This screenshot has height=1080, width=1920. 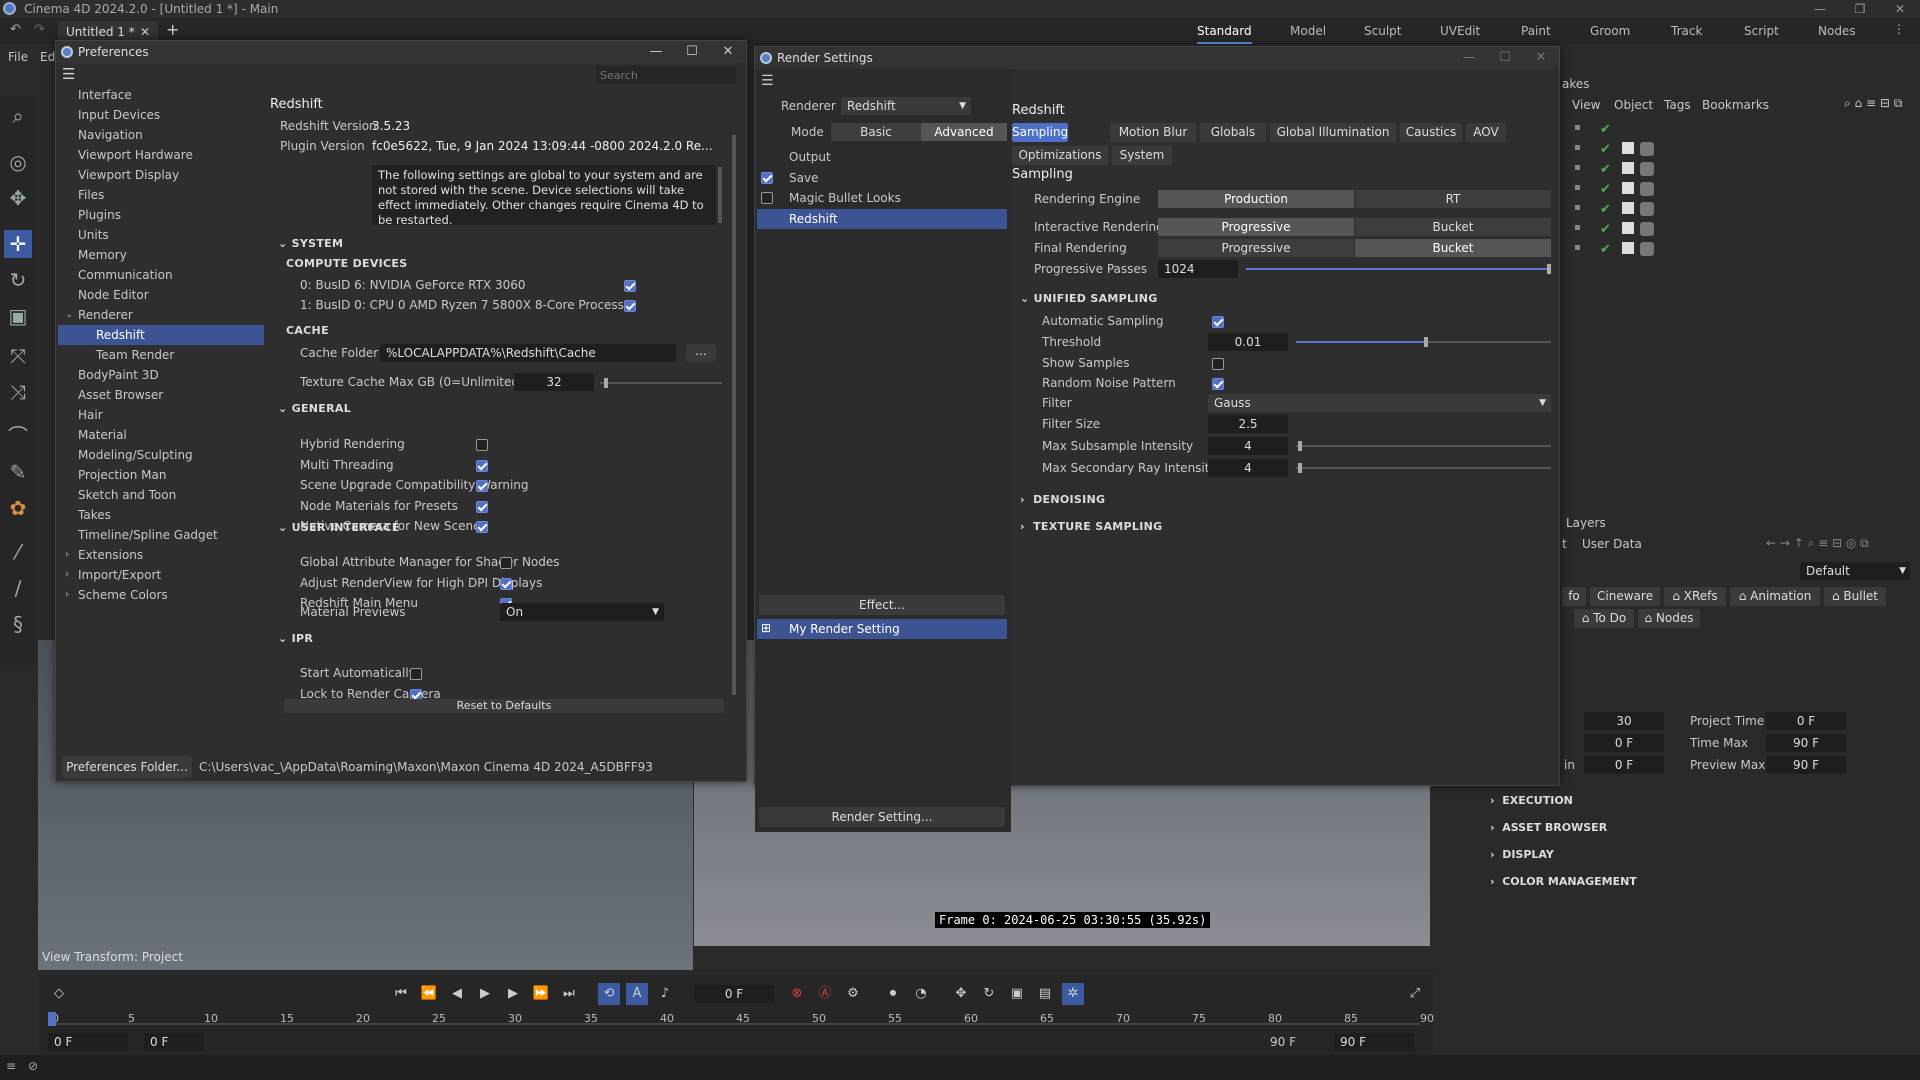 I want to click on om-menu-object: Object, so click(x=1633, y=105).